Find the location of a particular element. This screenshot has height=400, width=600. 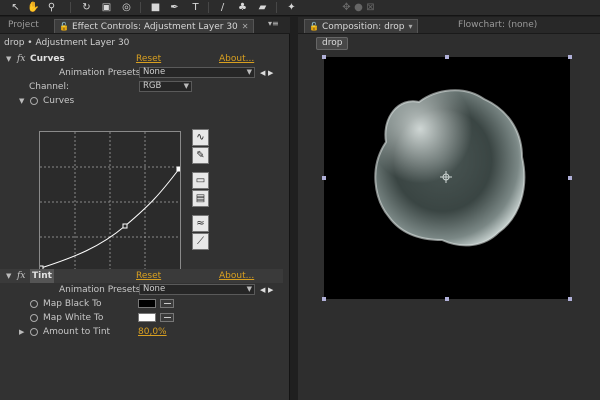

channel-label: Channel: is located at coordinates (49, 87).